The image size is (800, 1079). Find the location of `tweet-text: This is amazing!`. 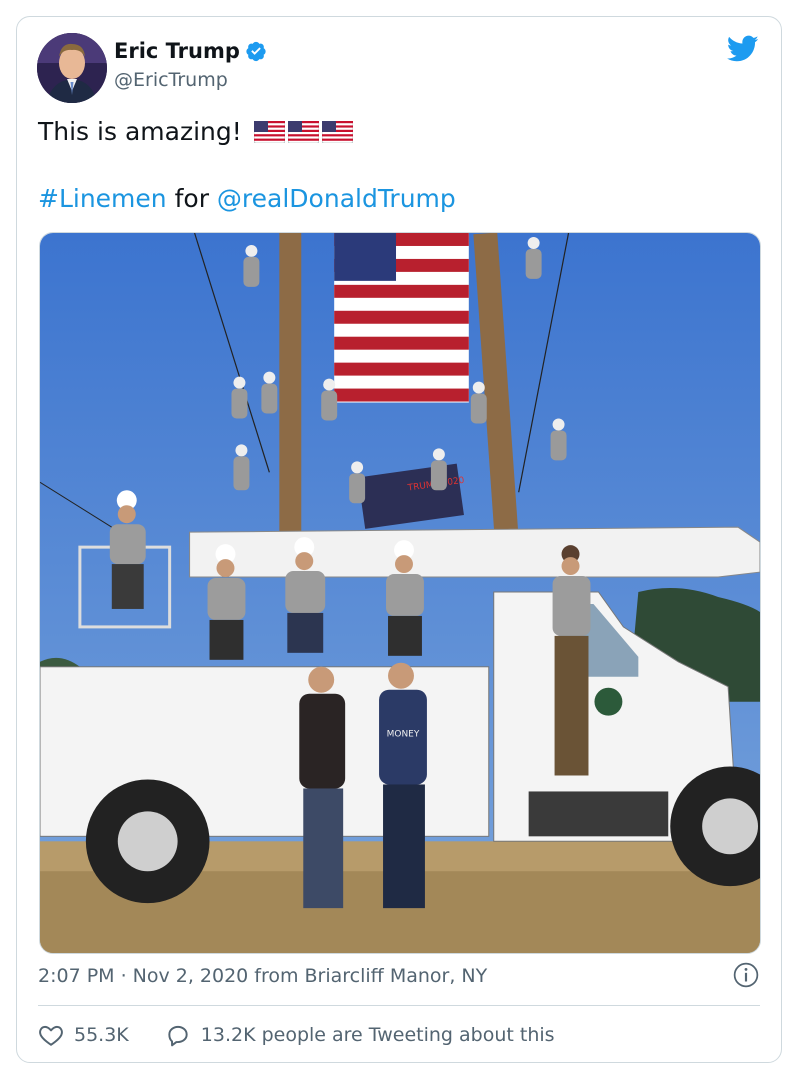

tweet-text: This is amazing! is located at coordinates (140, 131).